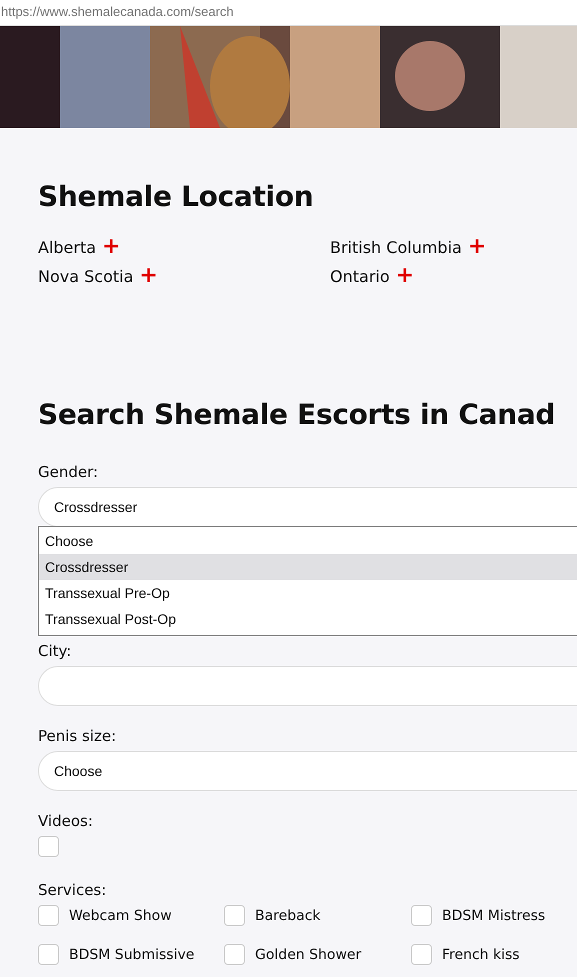 The height and width of the screenshot is (977, 577). I want to click on section-heading: Shemale Location, so click(176, 196).